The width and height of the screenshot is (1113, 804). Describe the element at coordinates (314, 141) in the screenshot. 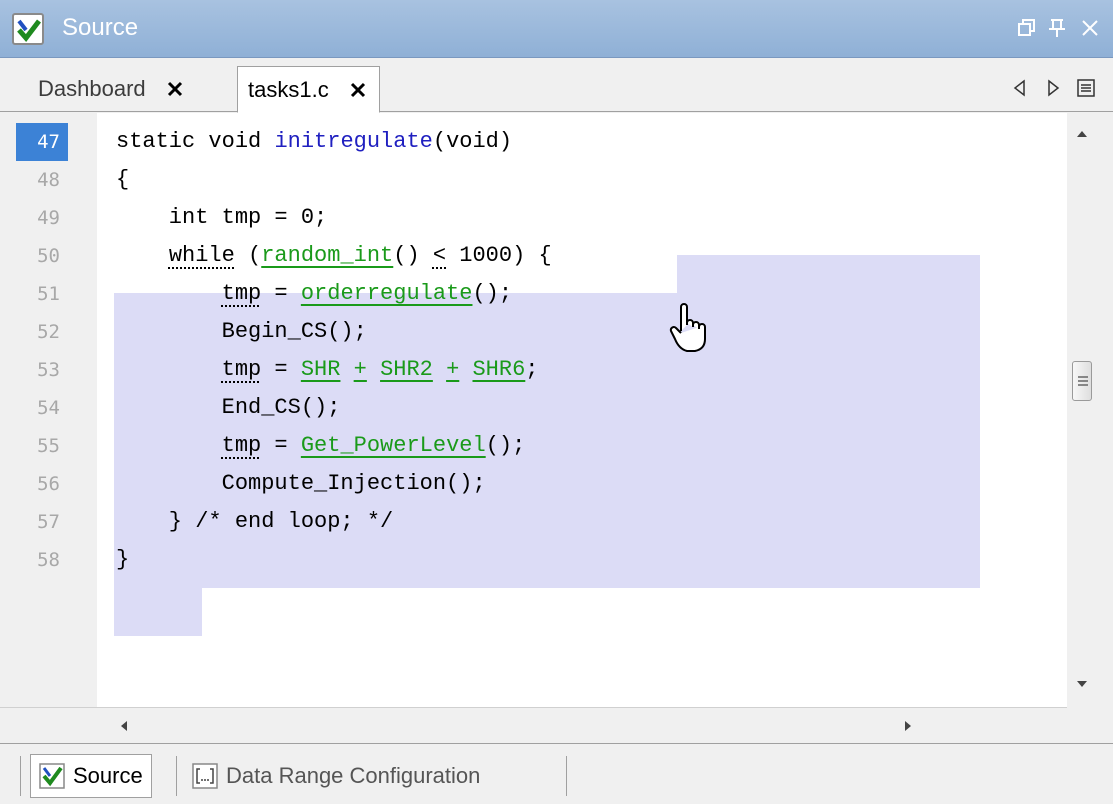

I see `code-line-47: static void initregulate(void)` at that location.